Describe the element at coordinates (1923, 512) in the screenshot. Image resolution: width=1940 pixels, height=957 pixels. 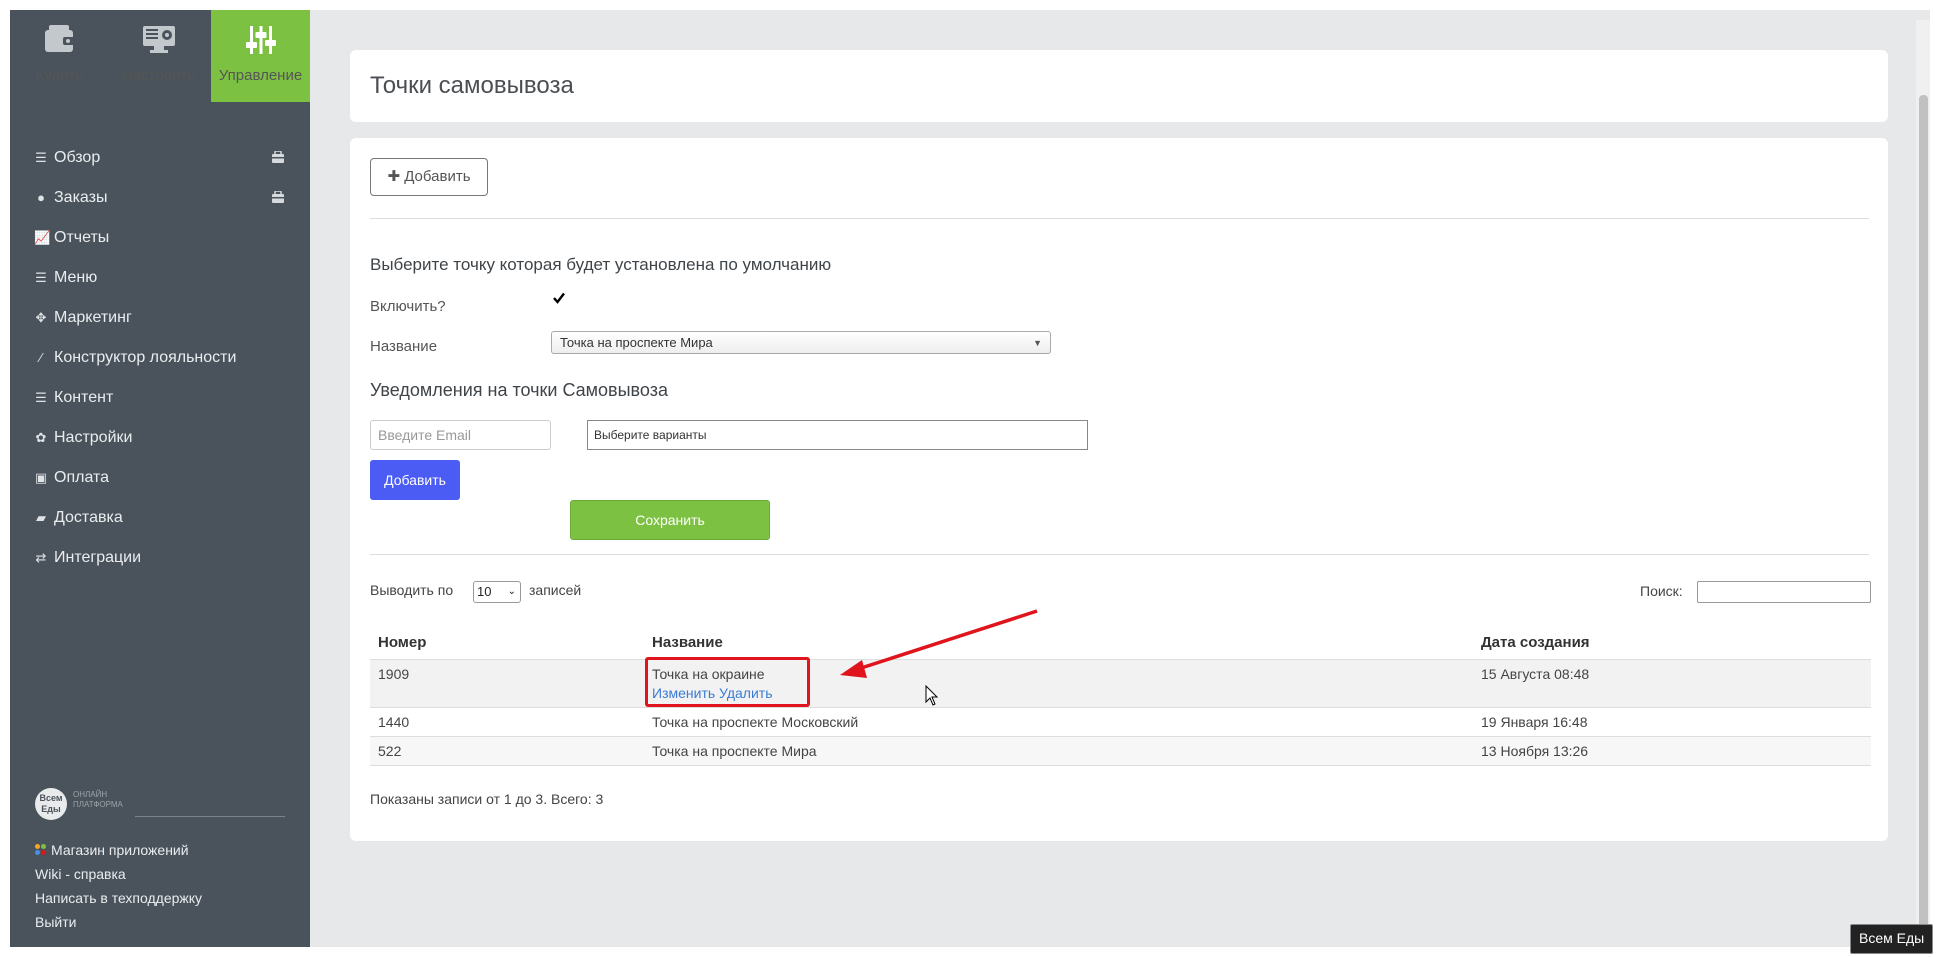
I see `scrollbar-thumb` at that location.